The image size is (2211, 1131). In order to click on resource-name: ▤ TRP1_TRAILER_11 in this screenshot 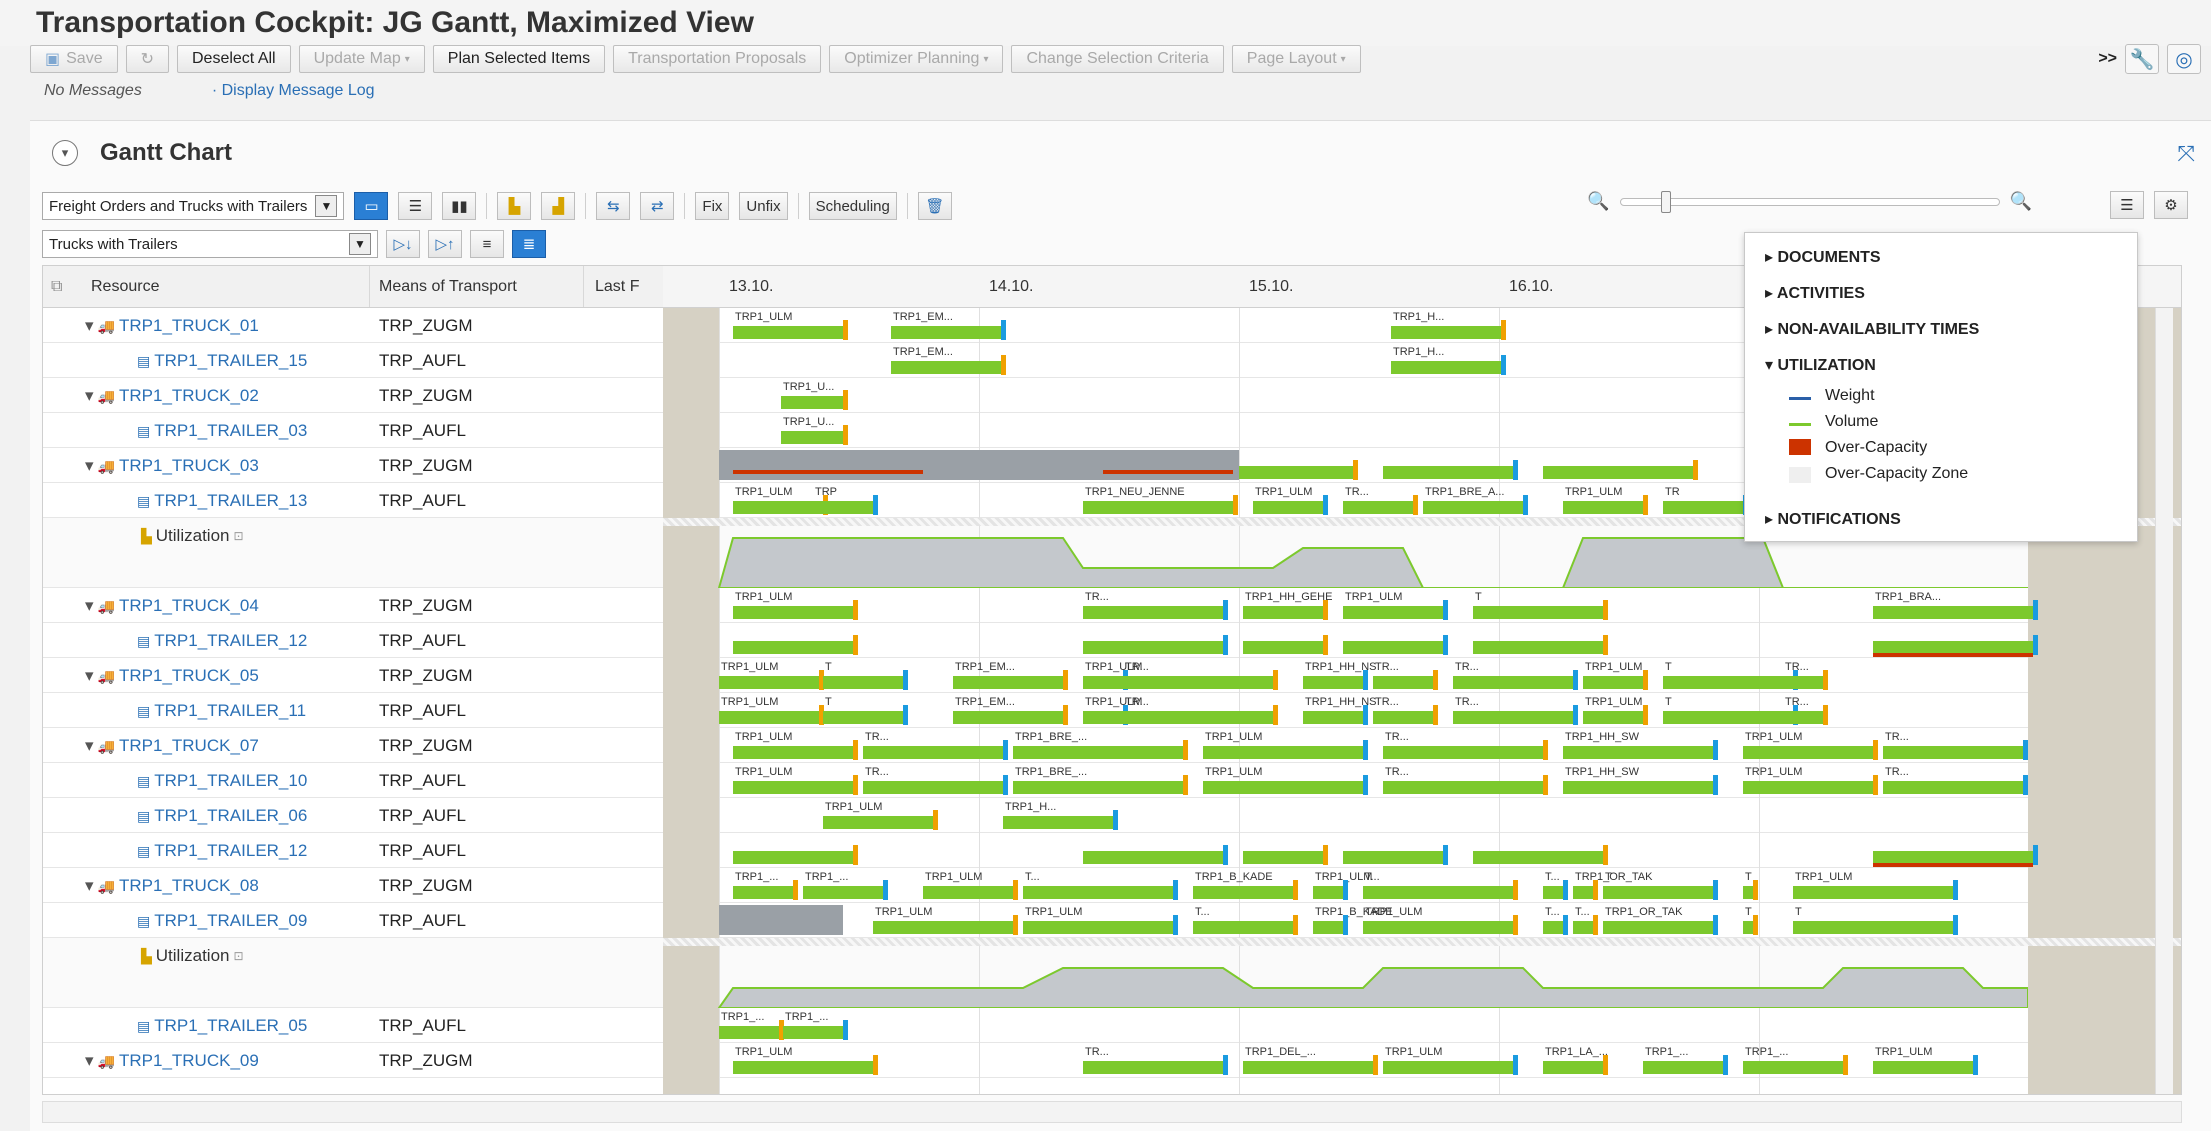, I will do `click(221, 711)`.